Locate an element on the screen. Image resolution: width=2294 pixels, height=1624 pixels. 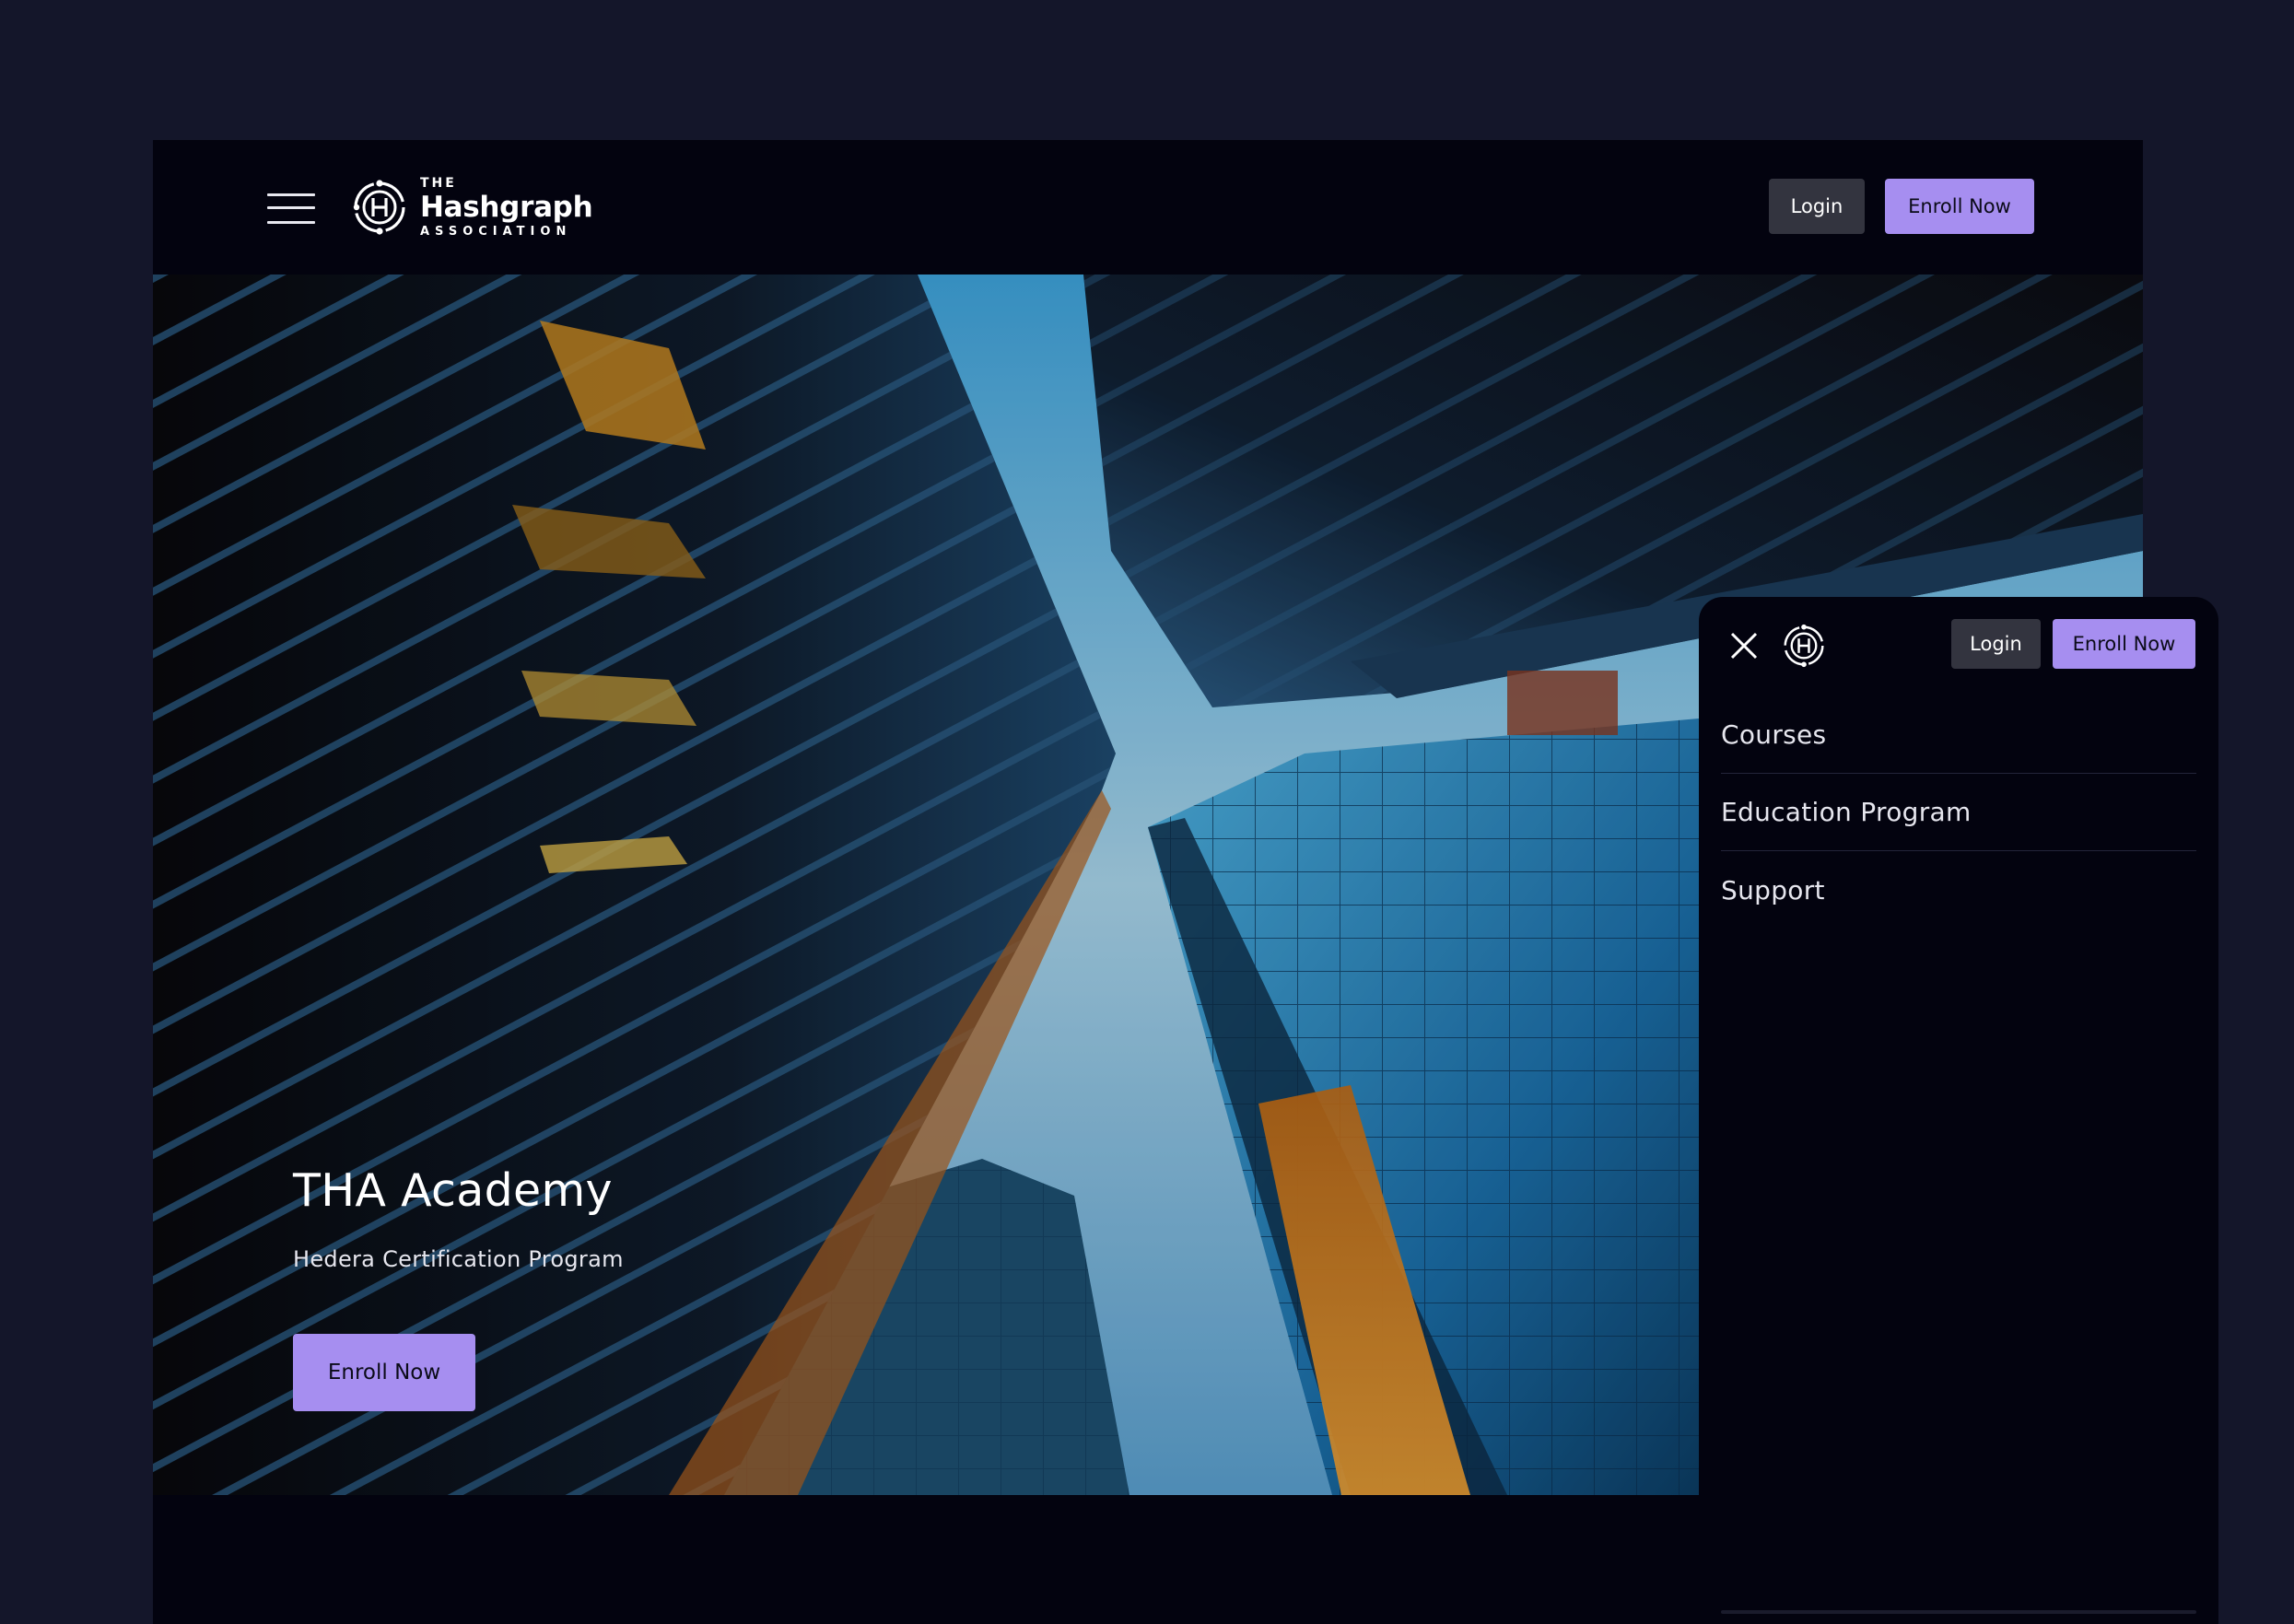
menu-item-education-program: Education Program is located at coordinates (1958, 812).